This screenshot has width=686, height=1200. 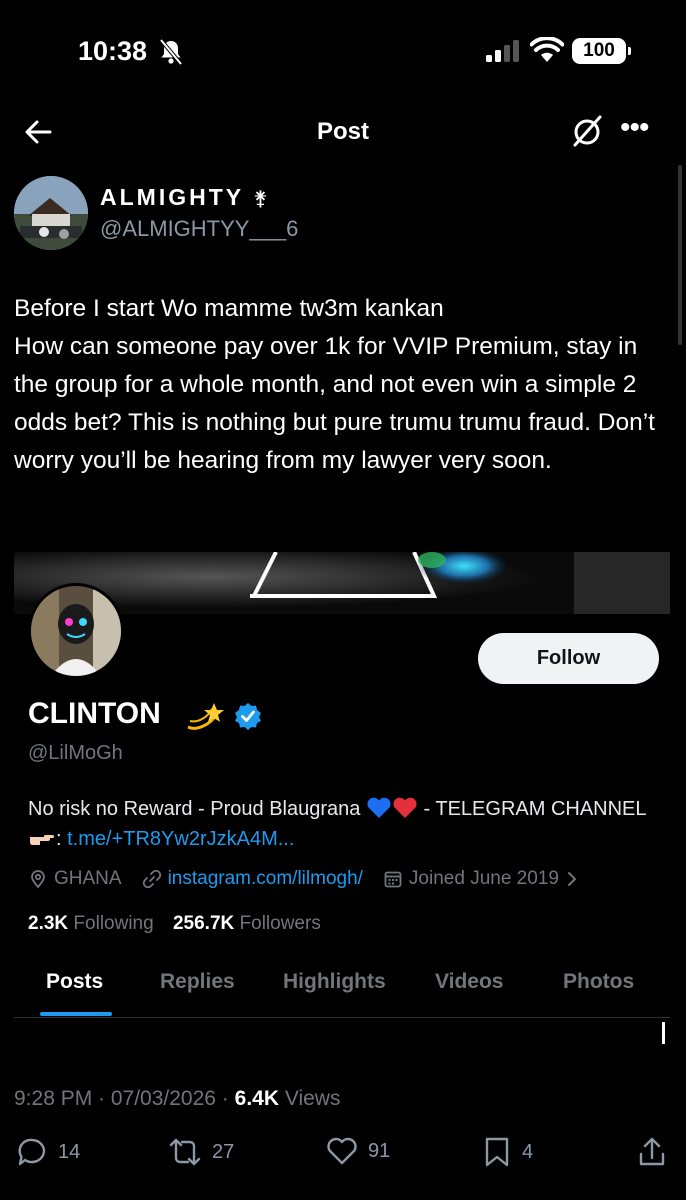 What do you see at coordinates (342, 1151) in the screenshot?
I see `heart-icon` at bounding box center [342, 1151].